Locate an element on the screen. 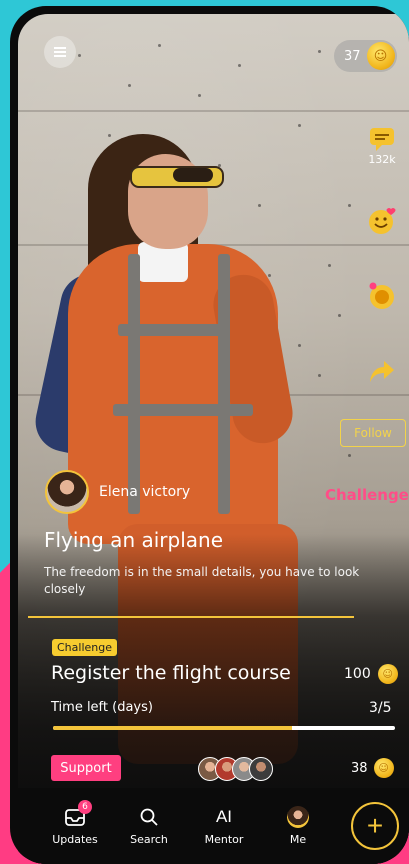 The height and width of the screenshot is (864, 409). comment-count: 132k is located at coordinates (382, 159).